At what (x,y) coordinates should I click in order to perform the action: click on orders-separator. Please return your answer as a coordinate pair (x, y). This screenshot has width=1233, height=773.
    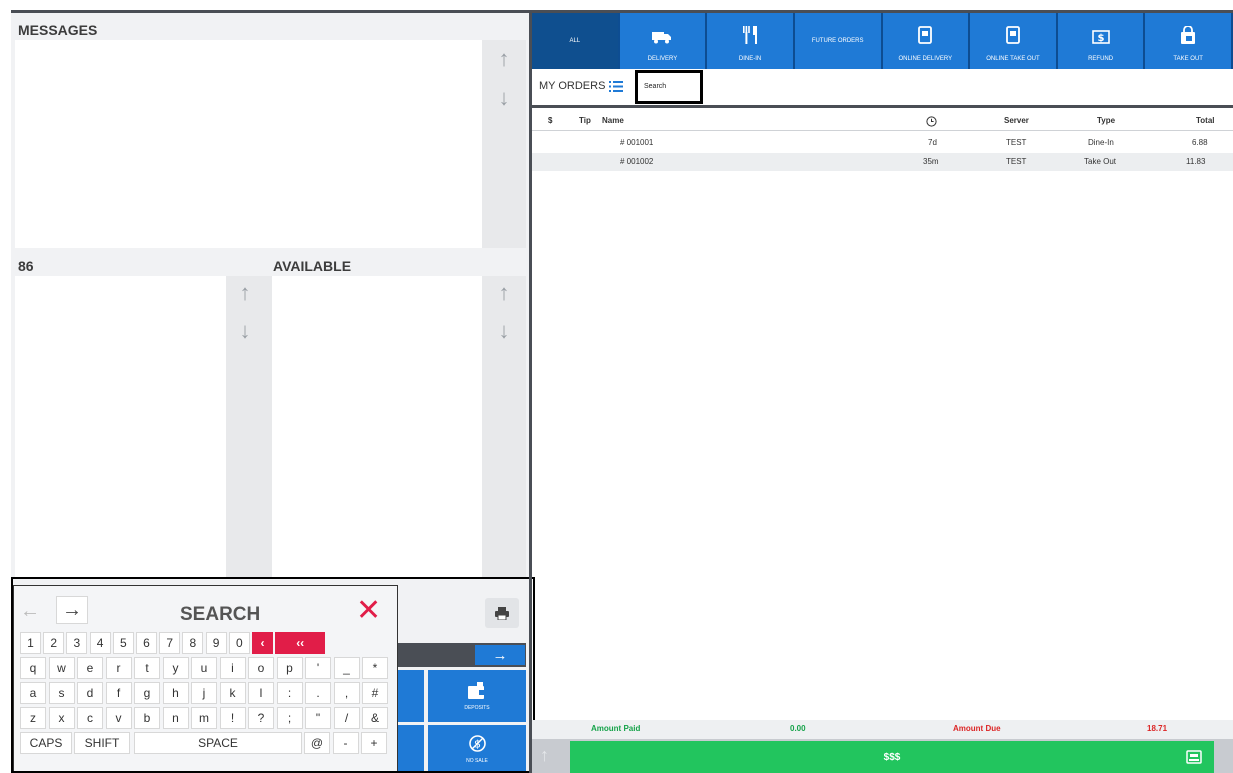
    Looking at the image, I should click on (882, 106).